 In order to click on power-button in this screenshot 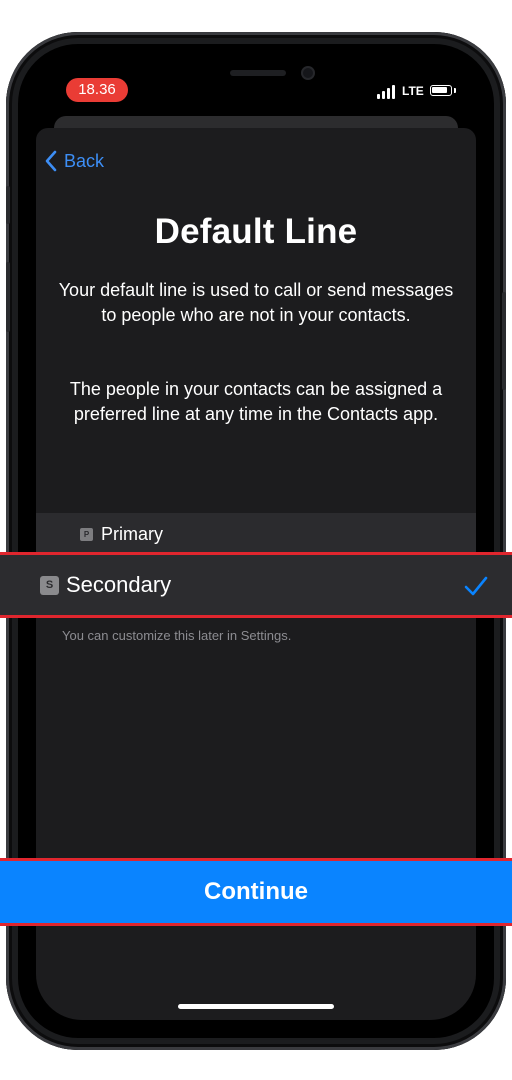, I will do `click(504, 341)`.